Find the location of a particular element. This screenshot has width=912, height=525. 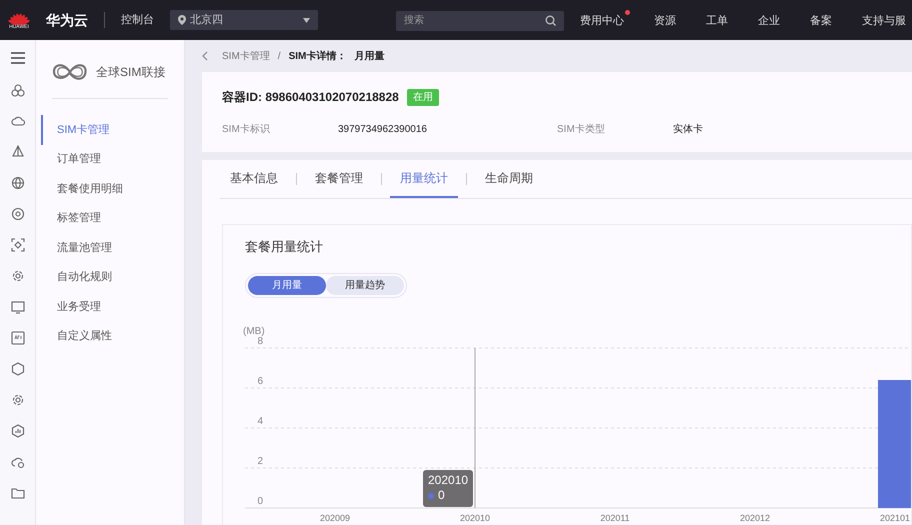

tick-label: 6 is located at coordinates (260, 381).